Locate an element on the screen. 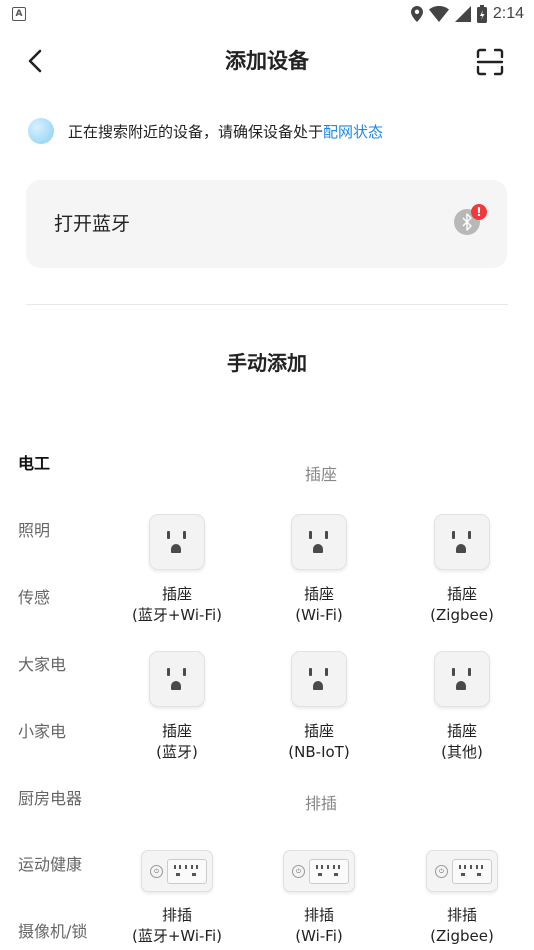 The image size is (534, 950). device-socket-zigbee: 插座 (Zigbee) is located at coordinates (462, 570).